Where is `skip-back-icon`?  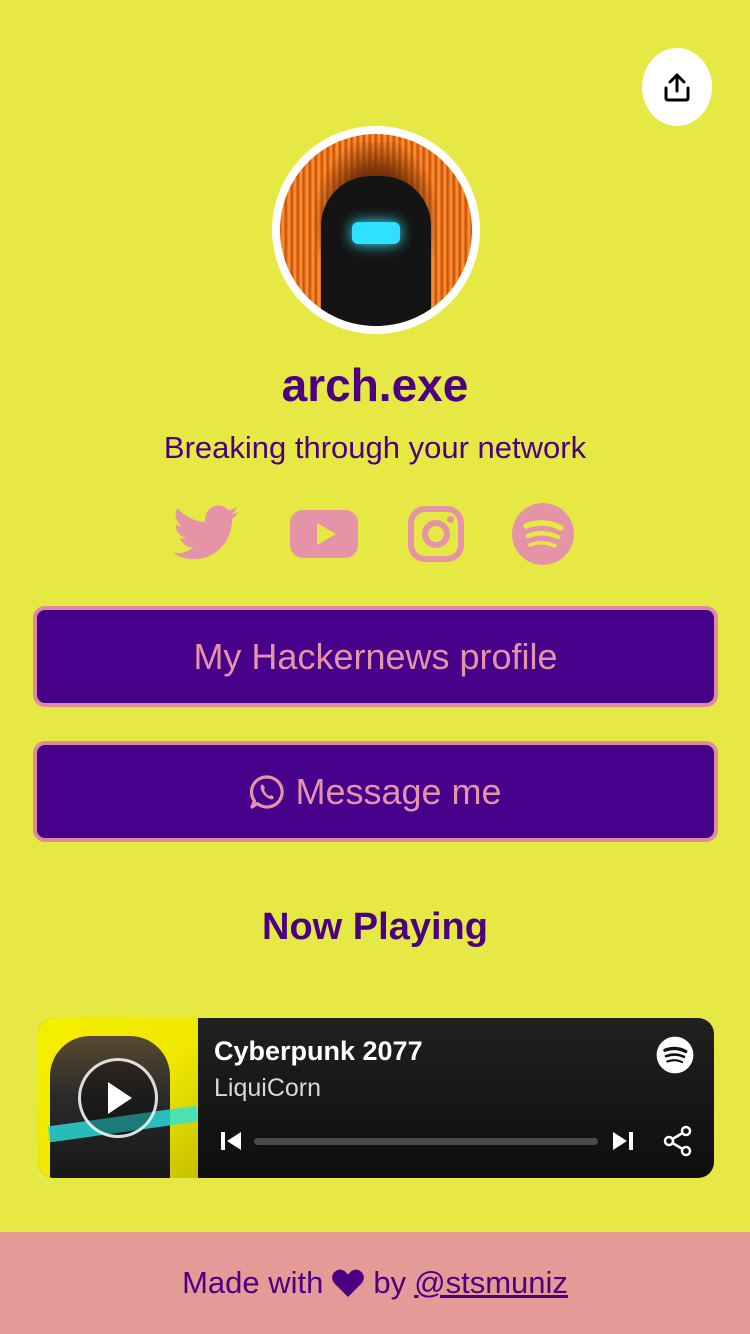 skip-back-icon is located at coordinates (231, 1141).